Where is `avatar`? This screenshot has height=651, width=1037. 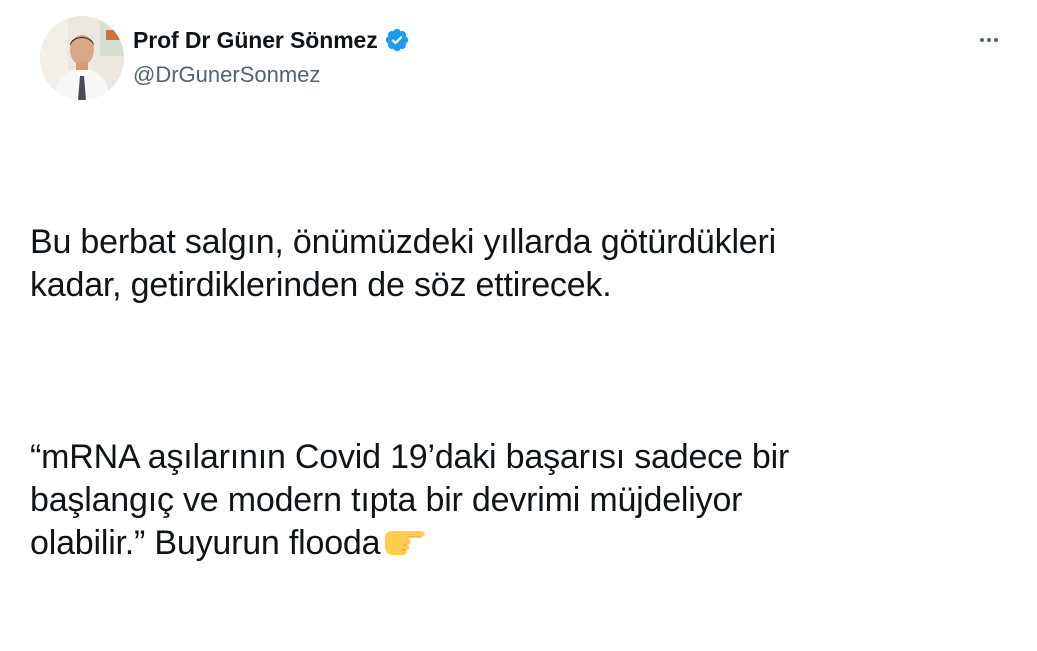
avatar is located at coordinates (82, 58).